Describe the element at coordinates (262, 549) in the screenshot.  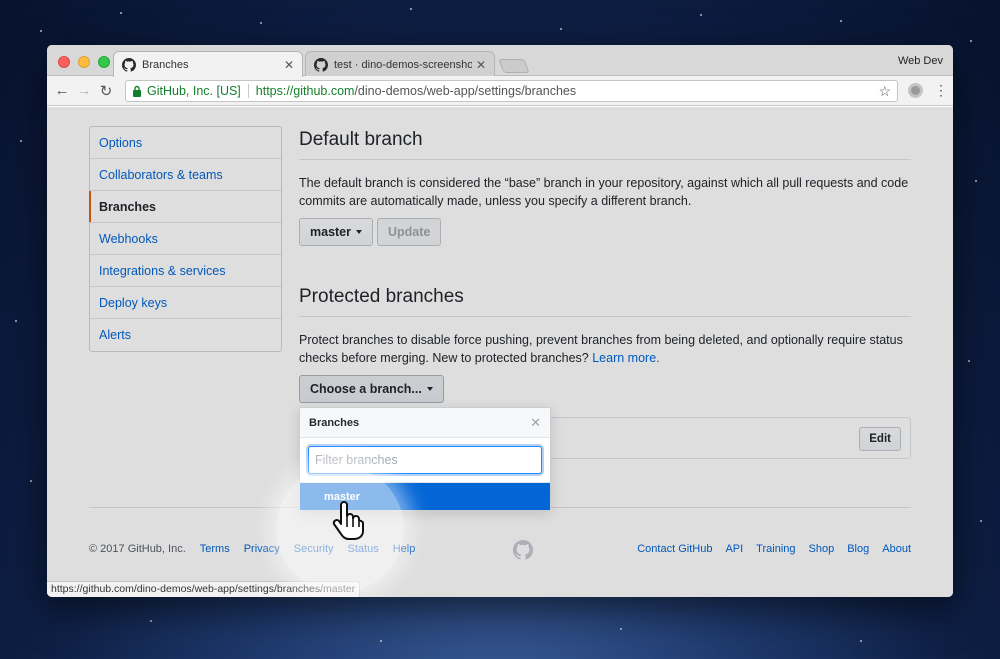
I see `footer-link-privacy: Privacy` at that location.